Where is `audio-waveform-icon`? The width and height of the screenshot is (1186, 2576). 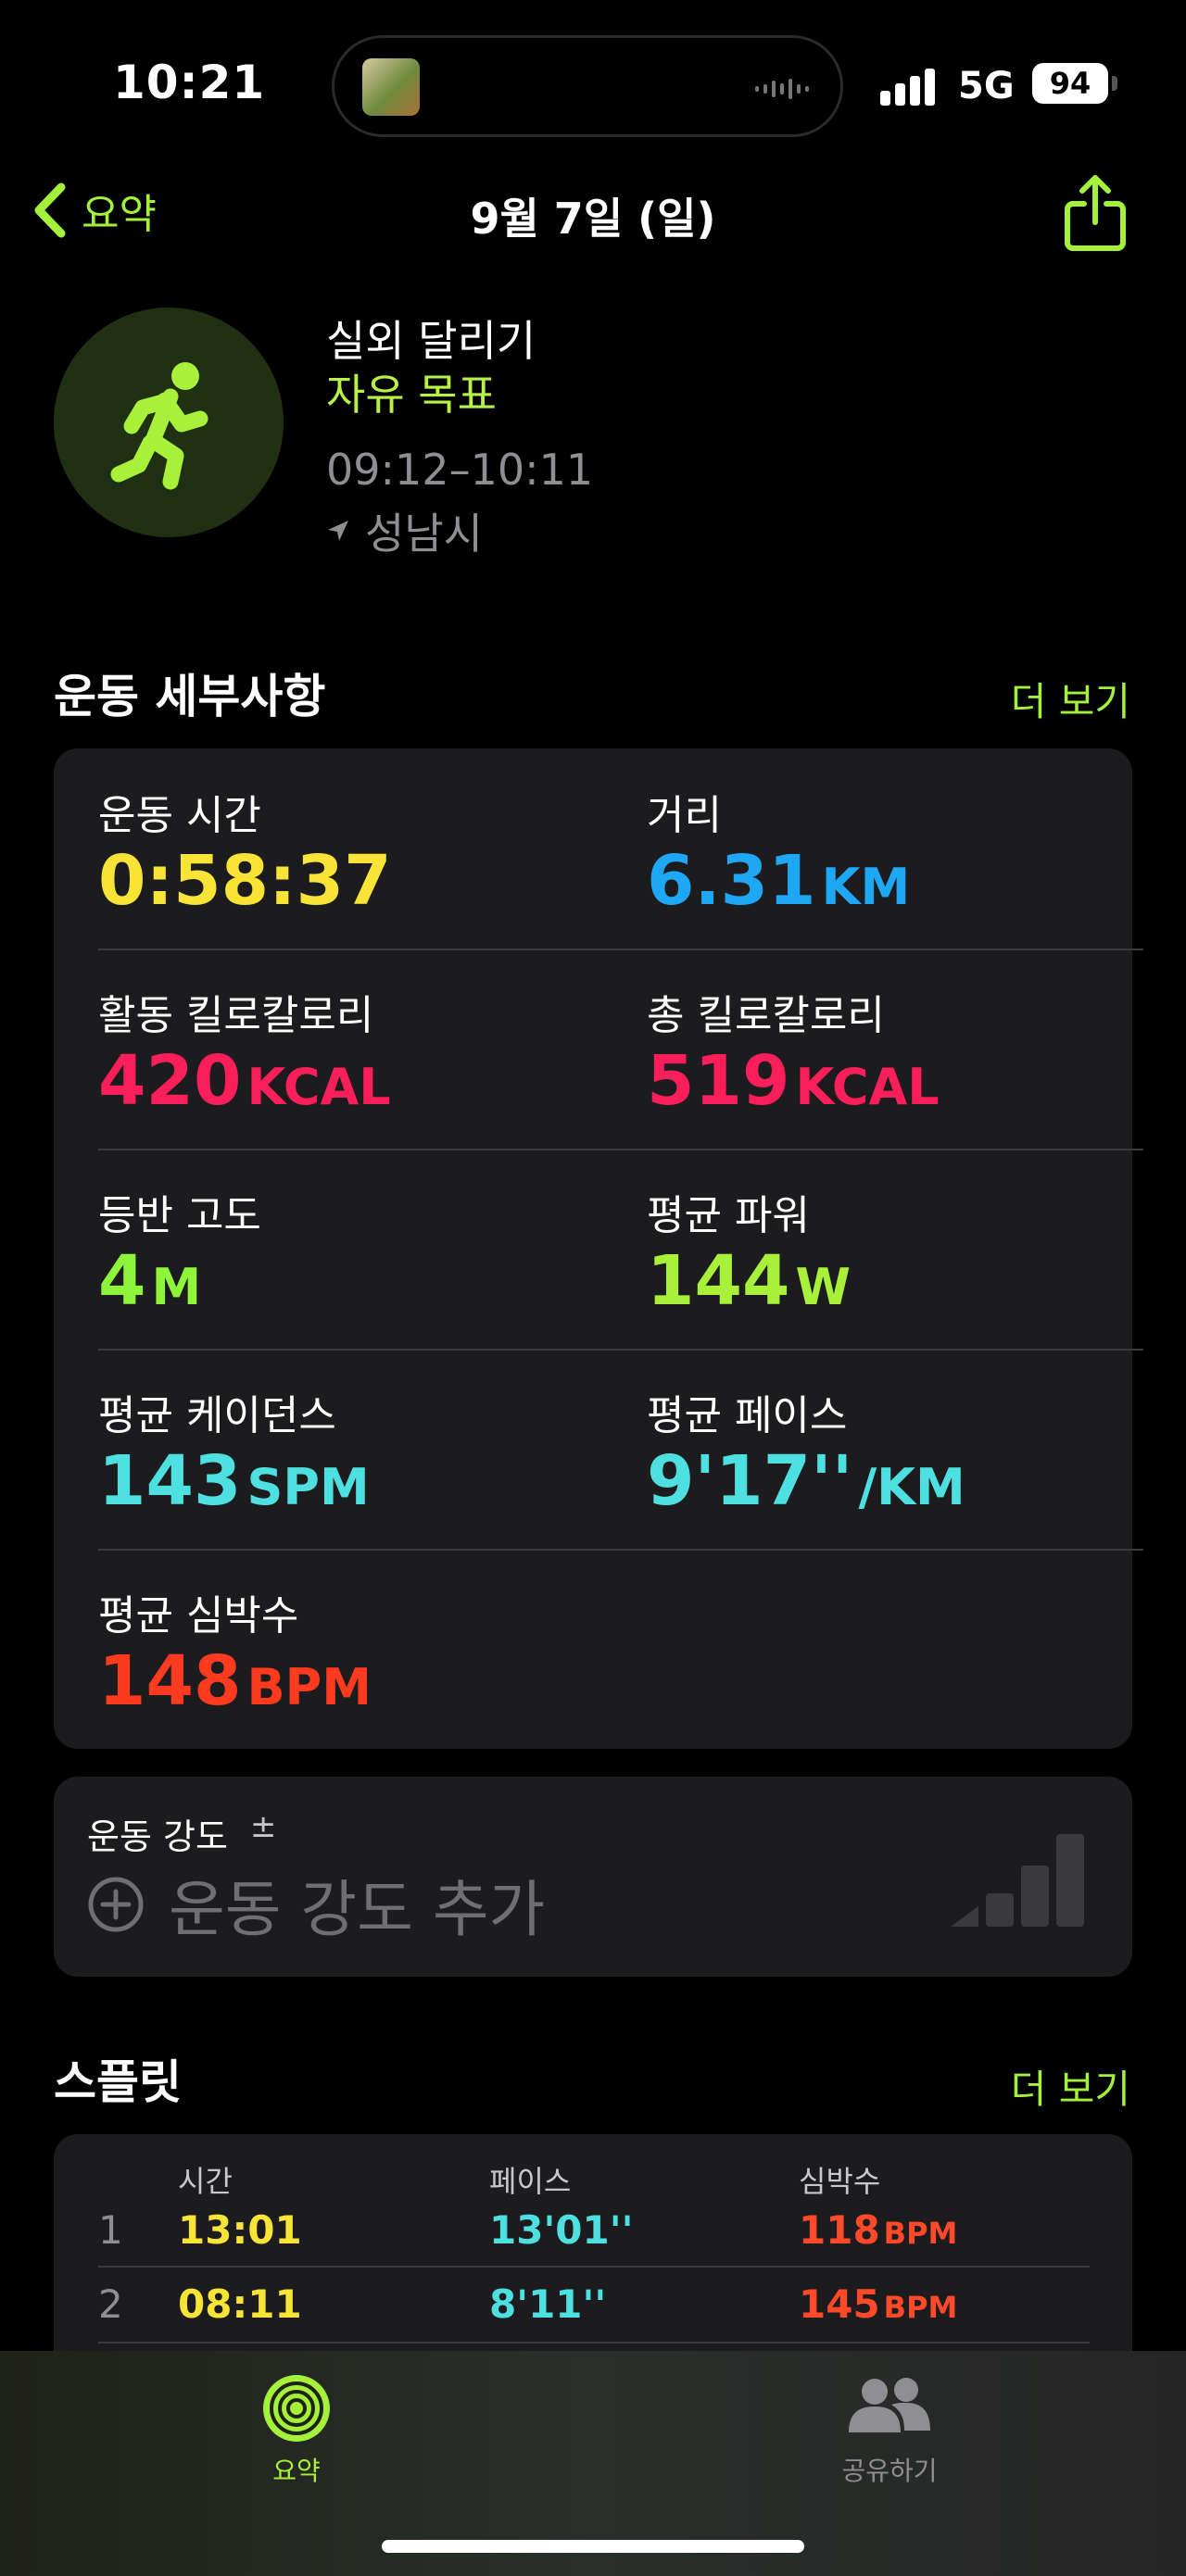
audio-waveform-icon is located at coordinates (784, 89).